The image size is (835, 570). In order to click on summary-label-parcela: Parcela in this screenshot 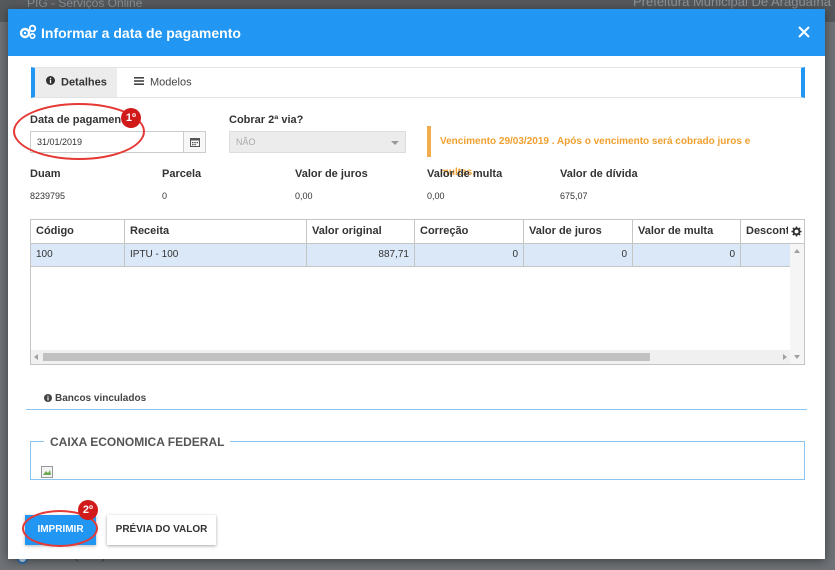, I will do `click(182, 174)`.